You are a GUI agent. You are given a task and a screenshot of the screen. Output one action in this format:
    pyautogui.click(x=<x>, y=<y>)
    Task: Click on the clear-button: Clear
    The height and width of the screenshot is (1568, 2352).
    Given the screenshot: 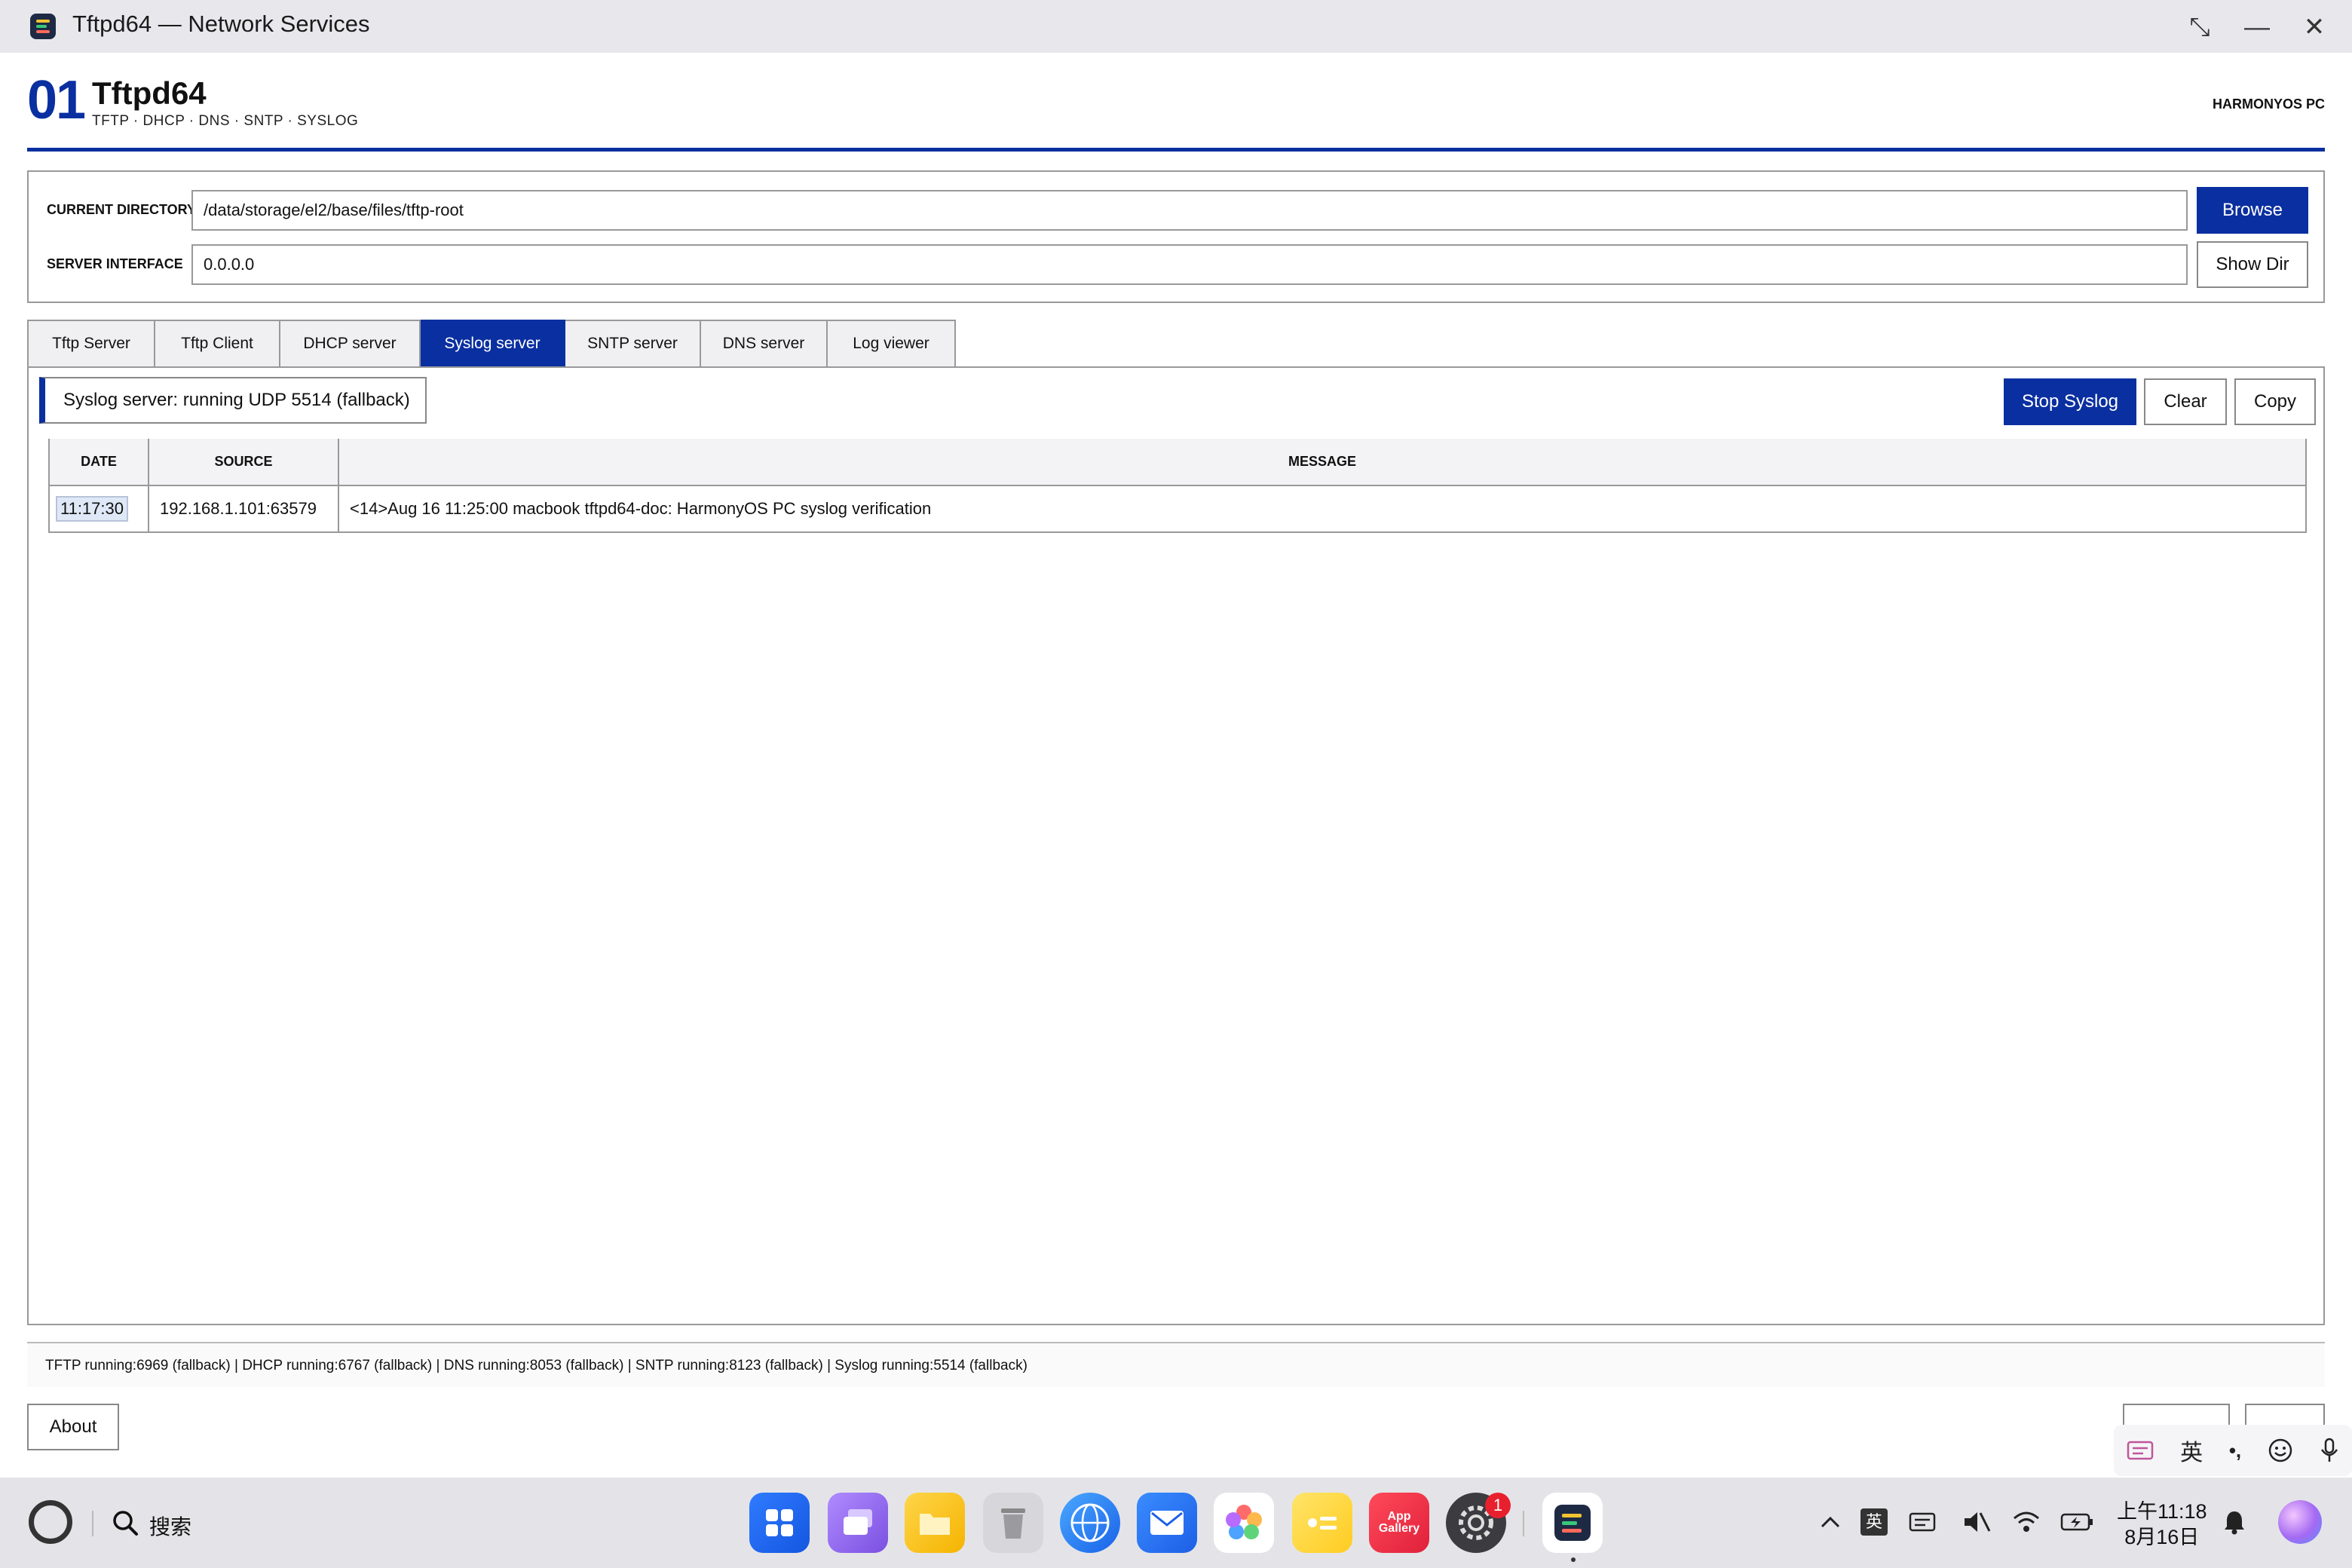 What is the action you would take?
    pyautogui.click(x=2185, y=401)
    